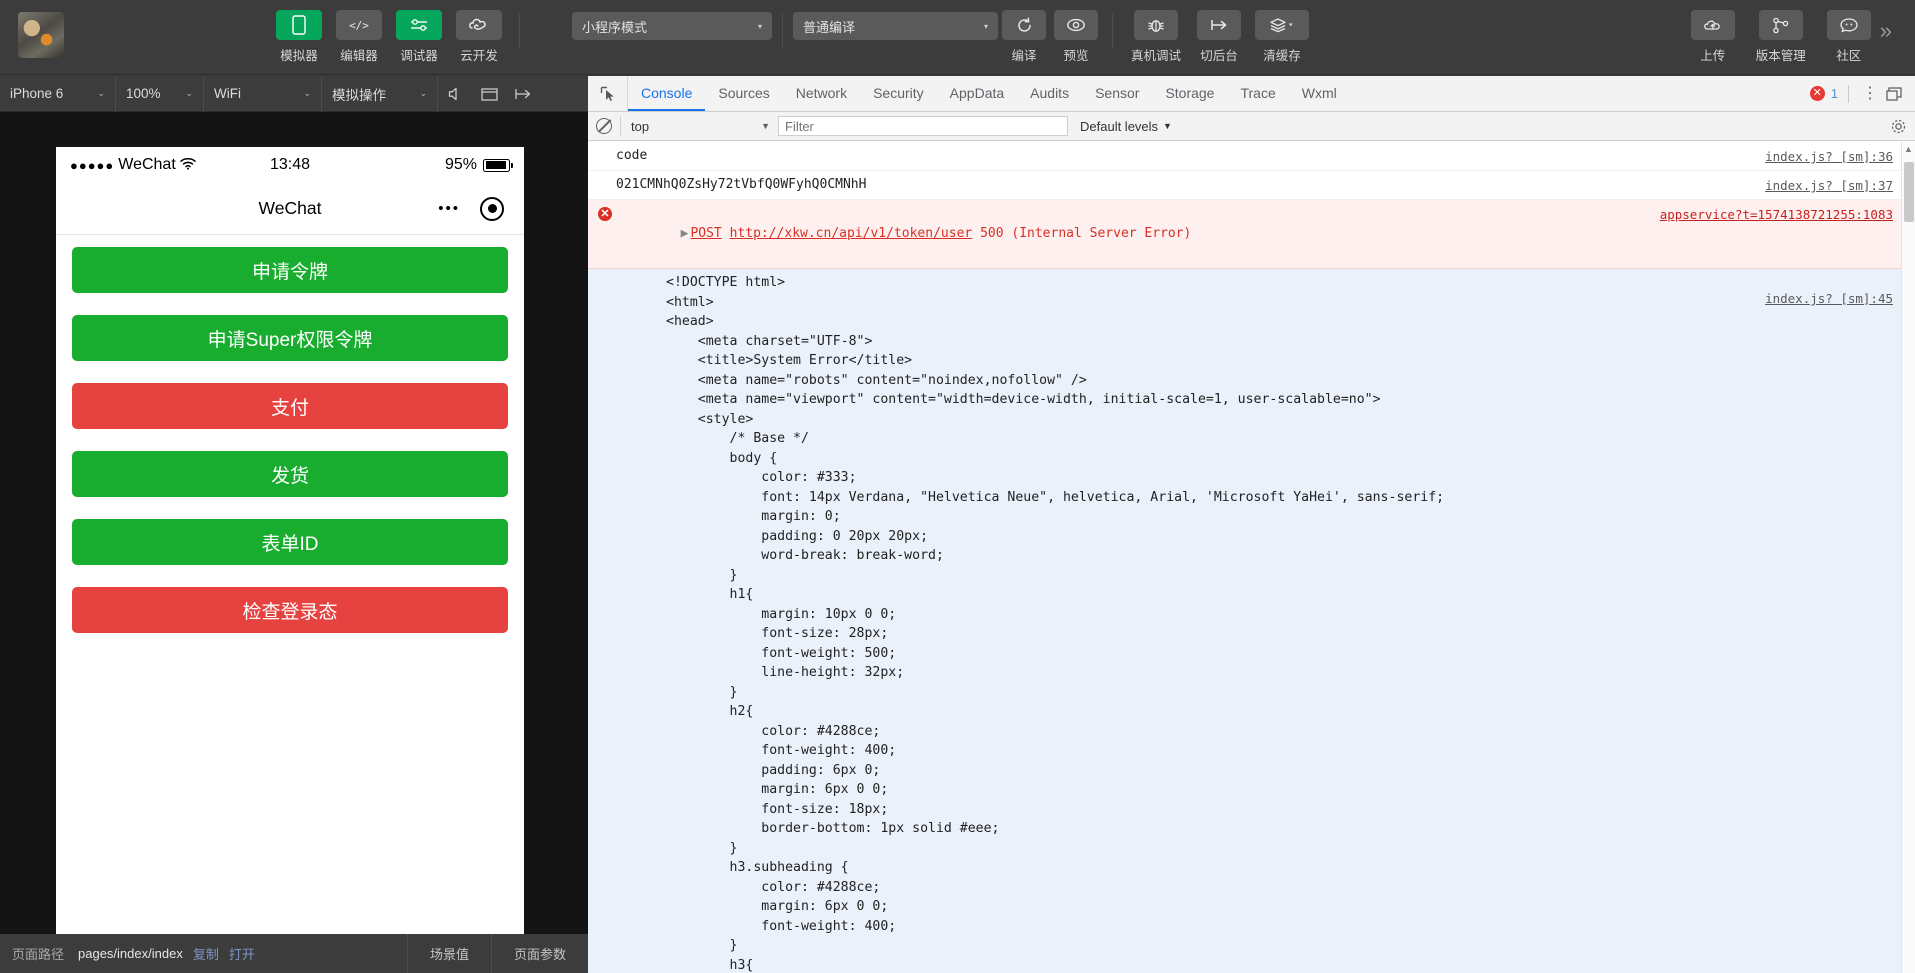 The width and height of the screenshot is (1915, 973). Describe the element at coordinates (615, 27) in the screenshot. I see `mode-select-value: 小程序模式` at that location.